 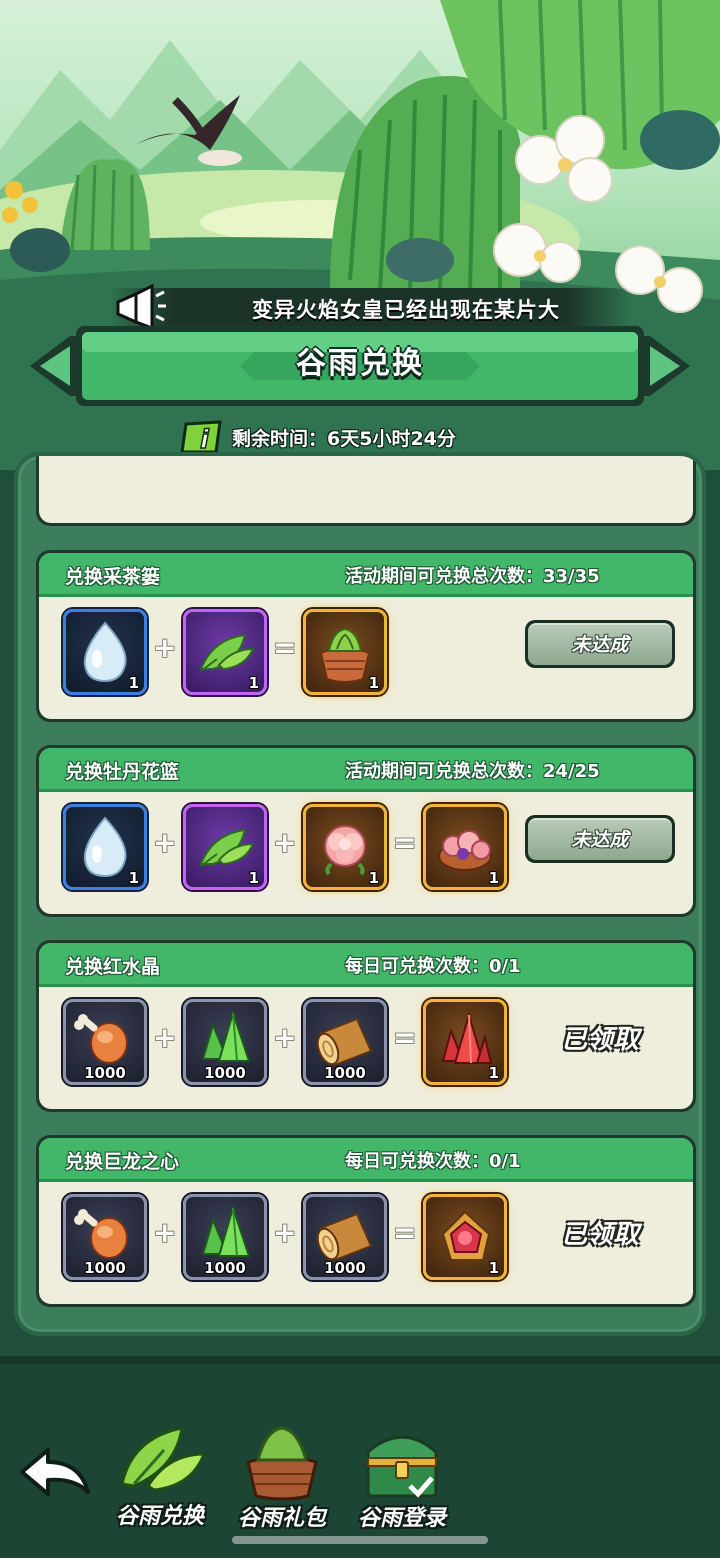 I want to click on card-header: 兑换巨龙之心 每日可兑换次数：0/1, so click(x=366, y=1160).